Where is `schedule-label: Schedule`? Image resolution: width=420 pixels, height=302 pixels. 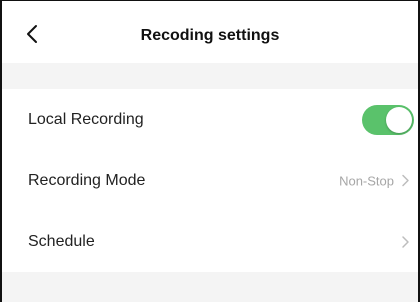
schedule-label: Schedule is located at coordinates (61, 241).